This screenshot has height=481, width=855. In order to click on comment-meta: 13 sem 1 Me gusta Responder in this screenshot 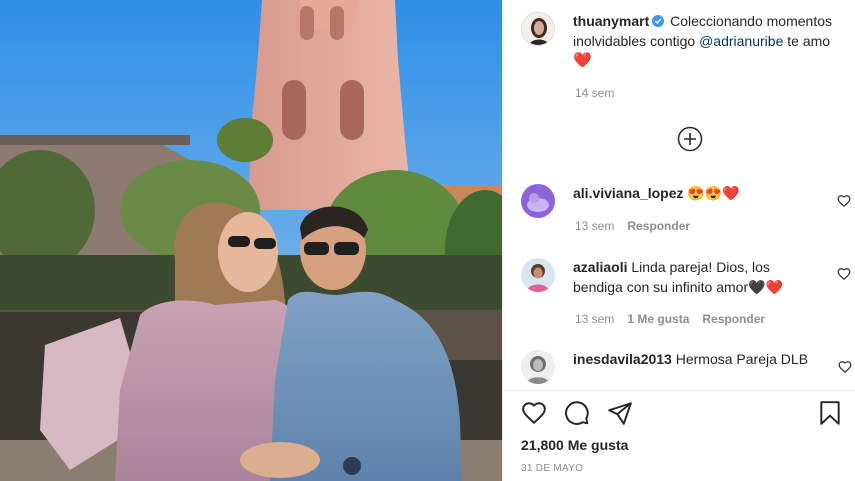, I will do `click(670, 319)`.